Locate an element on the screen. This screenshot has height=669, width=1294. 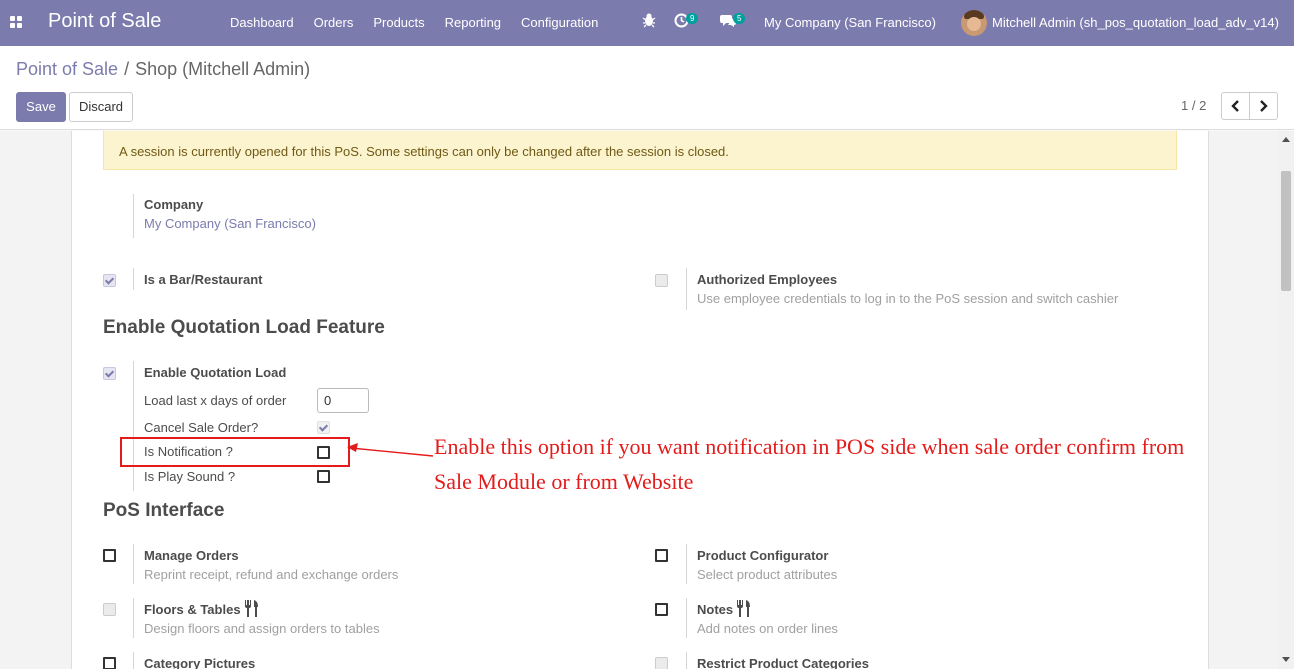
chevron-right-icon is located at coordinates (1264, 106).